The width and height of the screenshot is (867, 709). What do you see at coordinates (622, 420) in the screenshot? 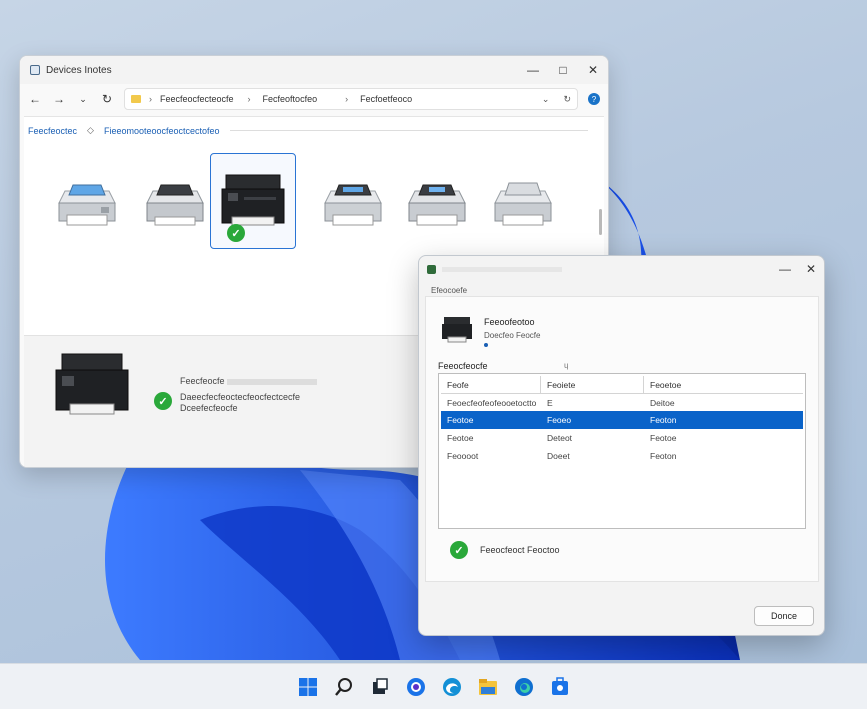
I see `list-row-selected: Feotoe Feoeo Feoton` at bounding box center [622, 420].